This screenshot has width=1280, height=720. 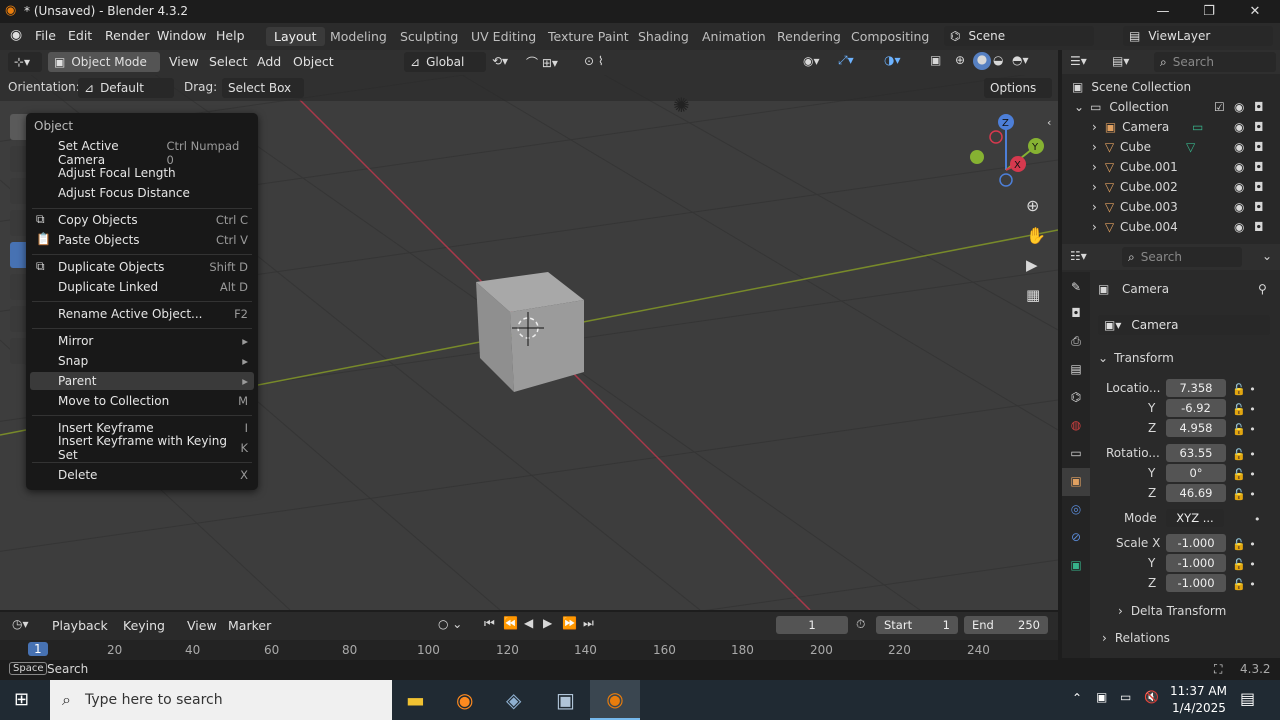 I want to click on outliner-item-camera: › ▣ Camera ▭ ◉ ◘, so click(x=1171, y=127).